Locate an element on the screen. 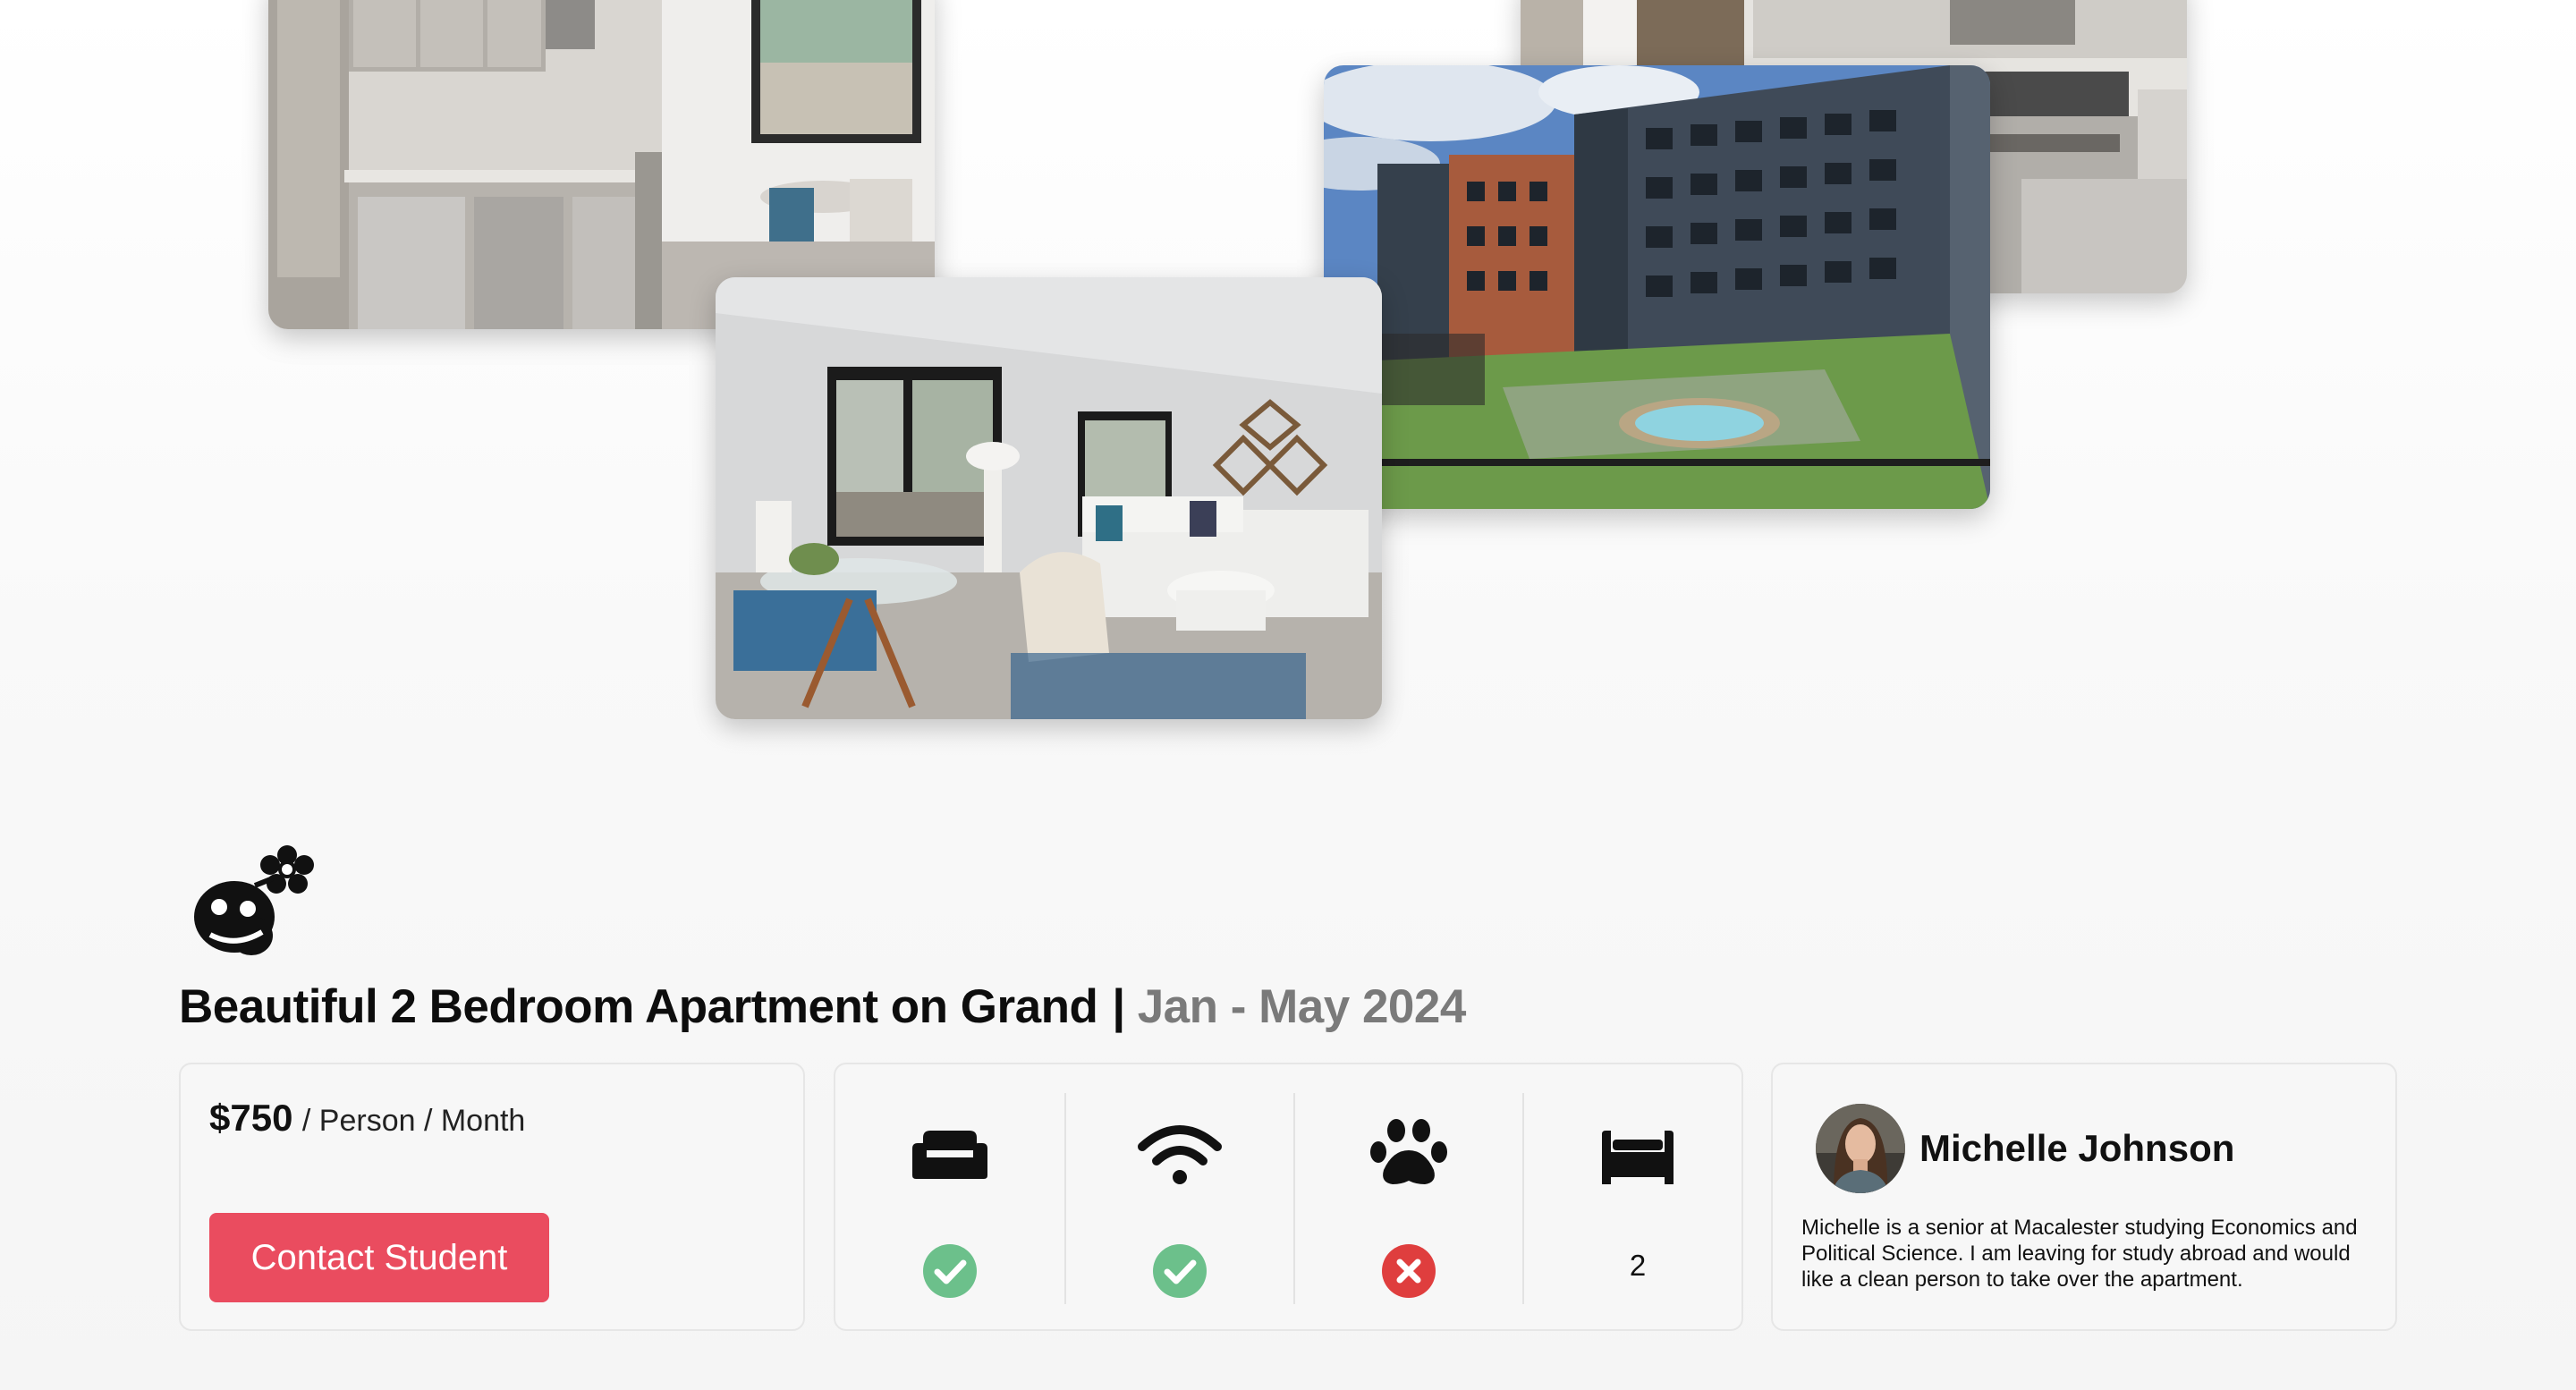 Image resolution: width=2576 pixels, height=1390 pixels. amenity-wifi is located at coordinates (1178, 1198).